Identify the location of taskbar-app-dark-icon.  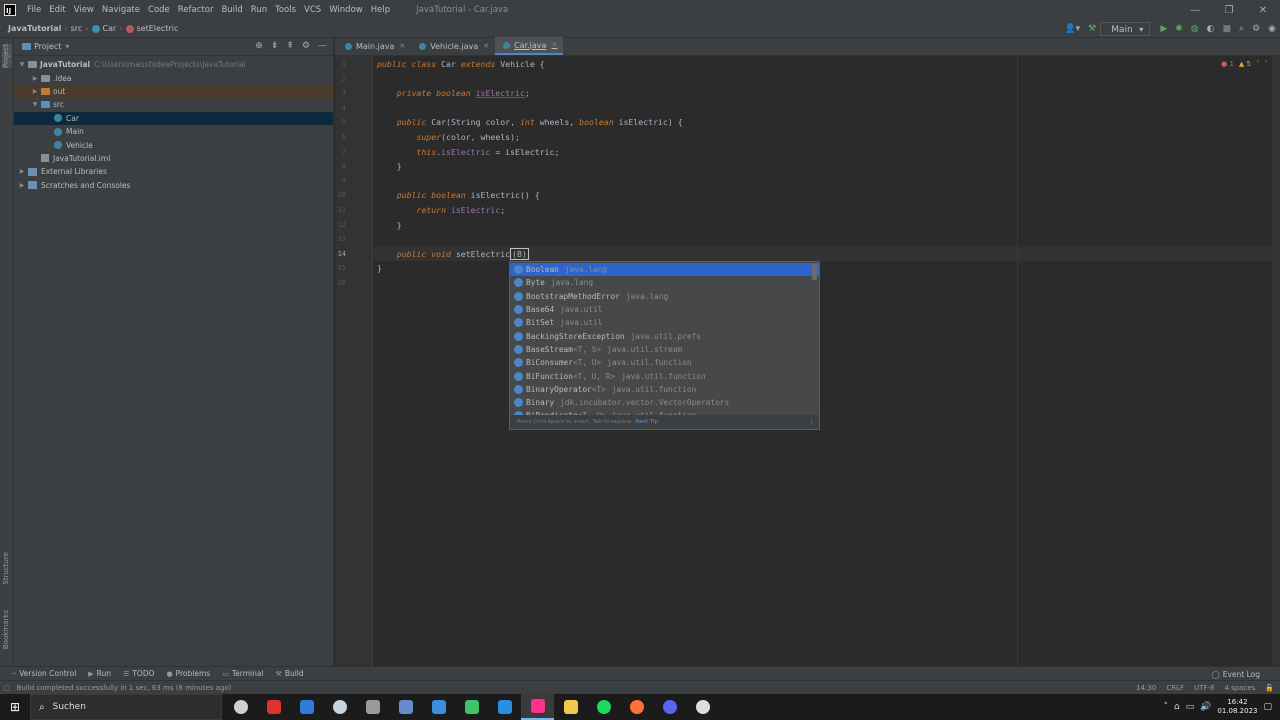
(372, 707).